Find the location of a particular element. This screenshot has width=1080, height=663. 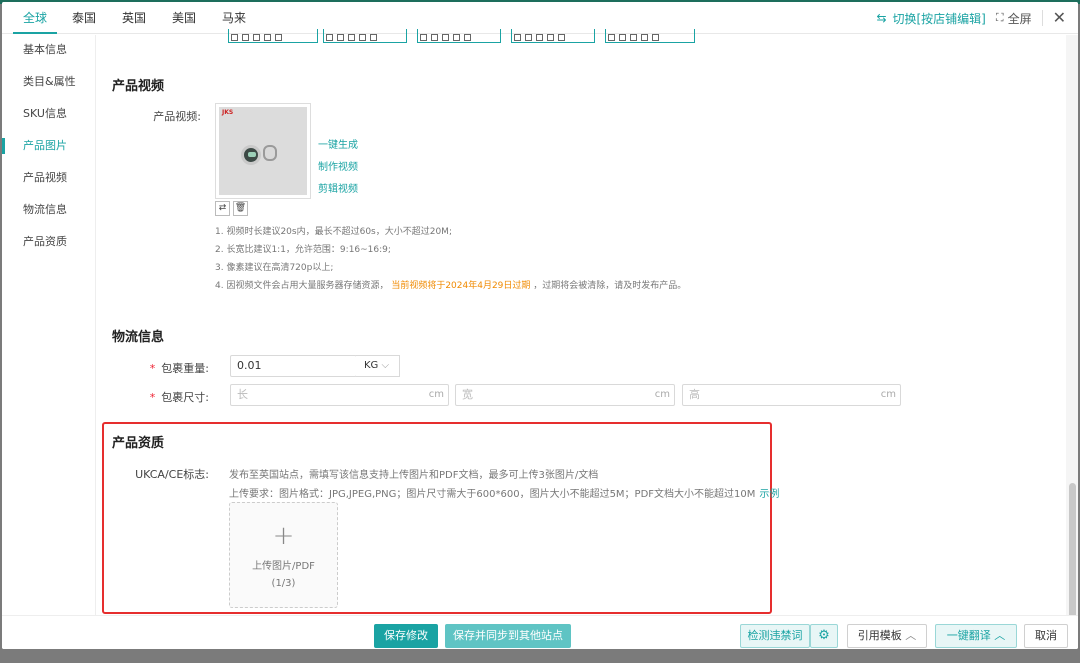

template-dropdown-button: 引用模板 ︿ is located at coordinates (887, 636).